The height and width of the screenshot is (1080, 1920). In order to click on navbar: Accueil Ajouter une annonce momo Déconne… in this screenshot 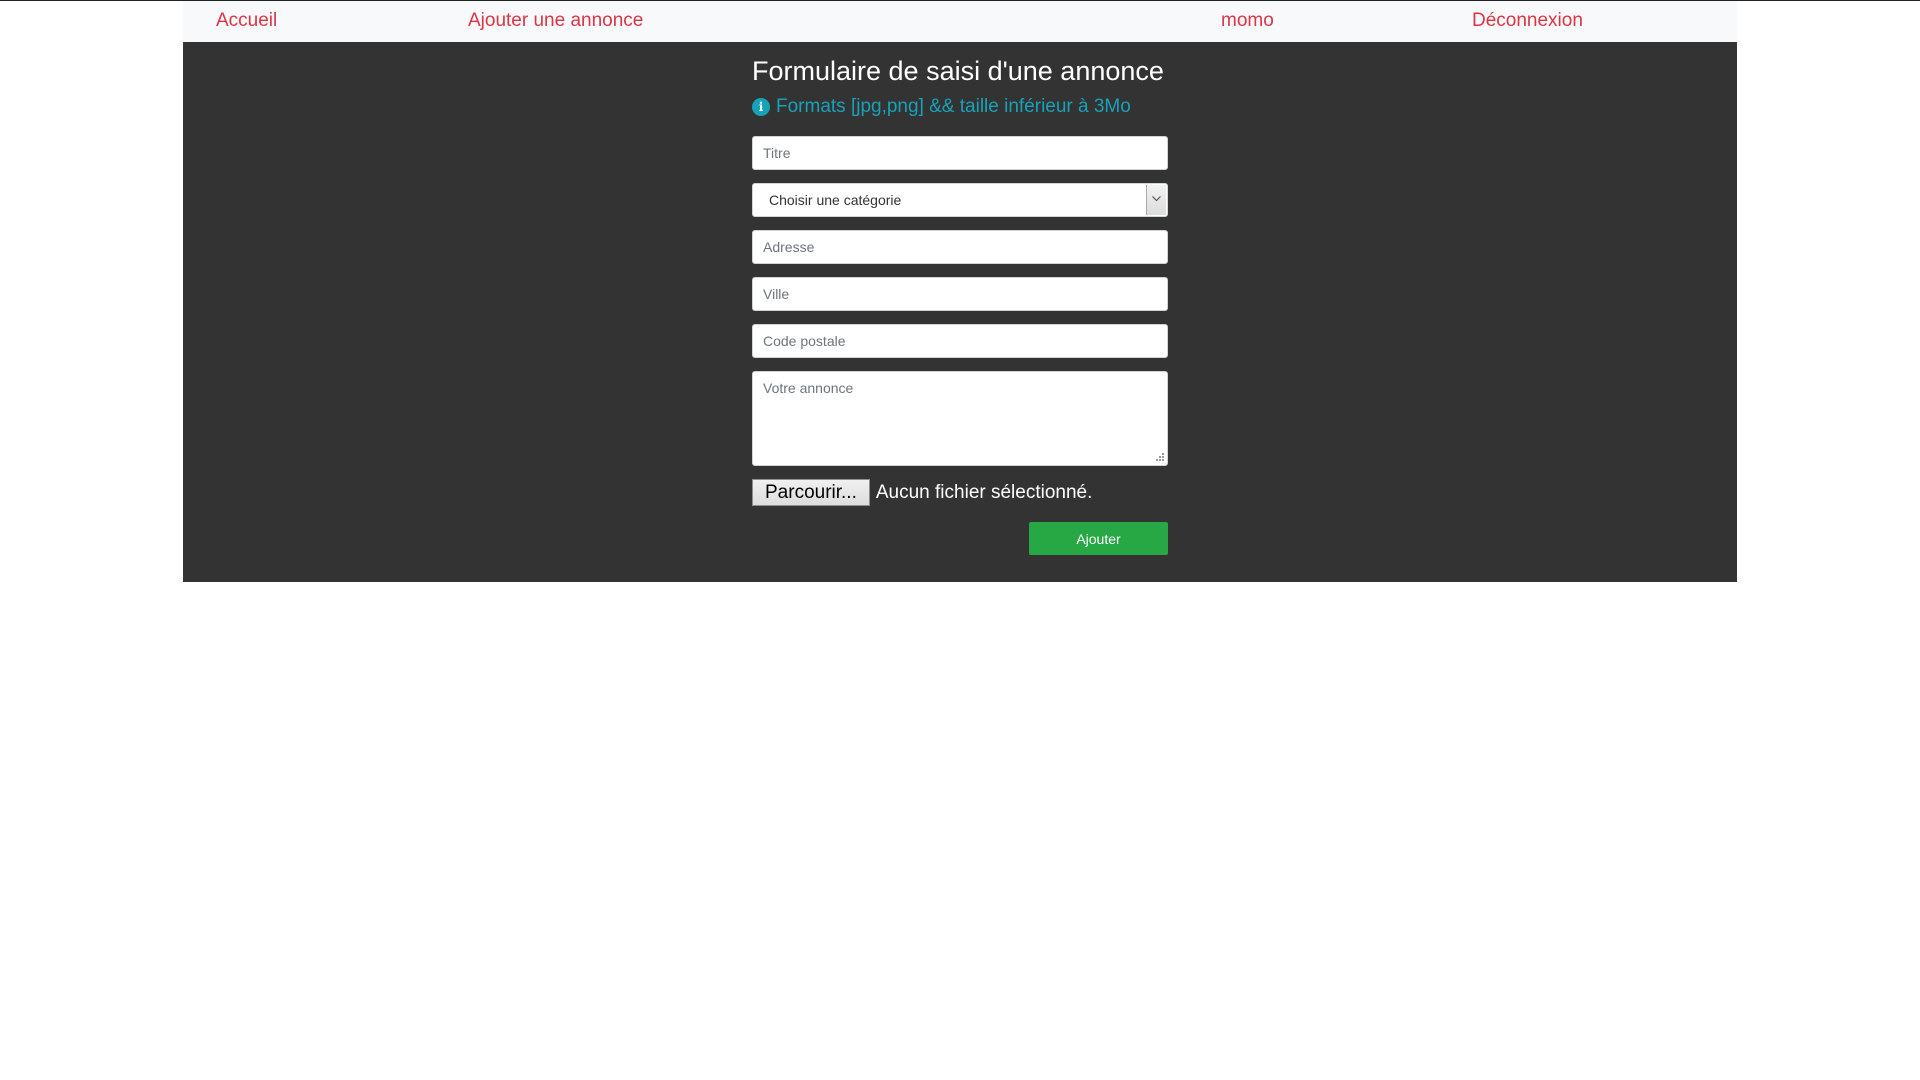, I will do `click(960, 21)`.